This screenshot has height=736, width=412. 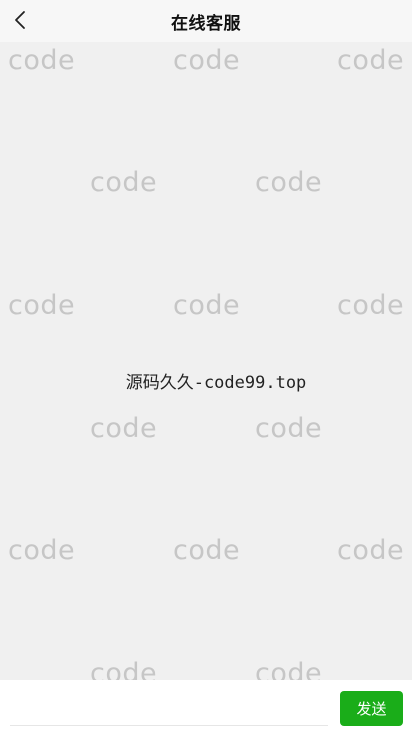 I want to click on chevron-left-icon, so click(x=20, y=20).